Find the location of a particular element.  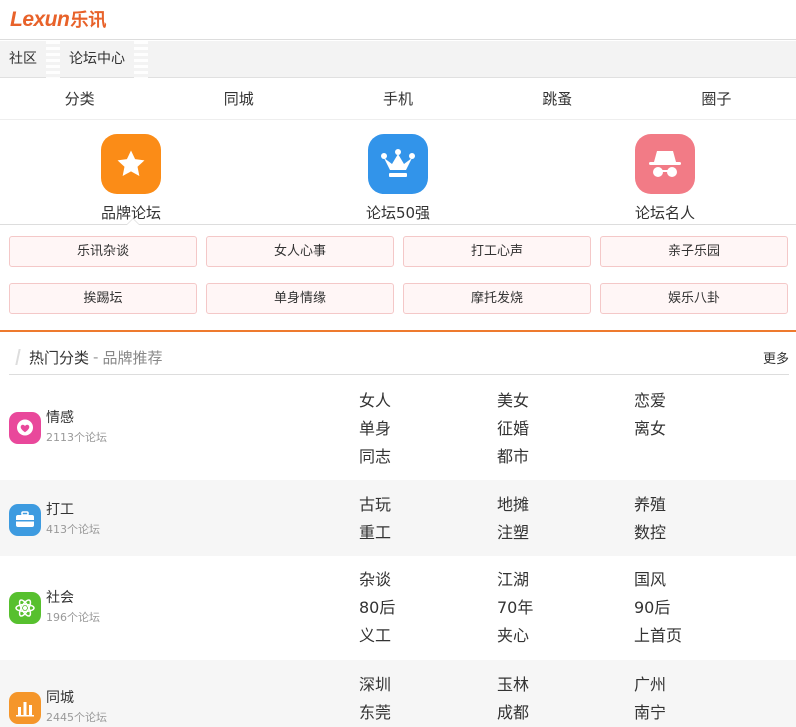

forum-link: 80后 is located at coordinates (428, 608).